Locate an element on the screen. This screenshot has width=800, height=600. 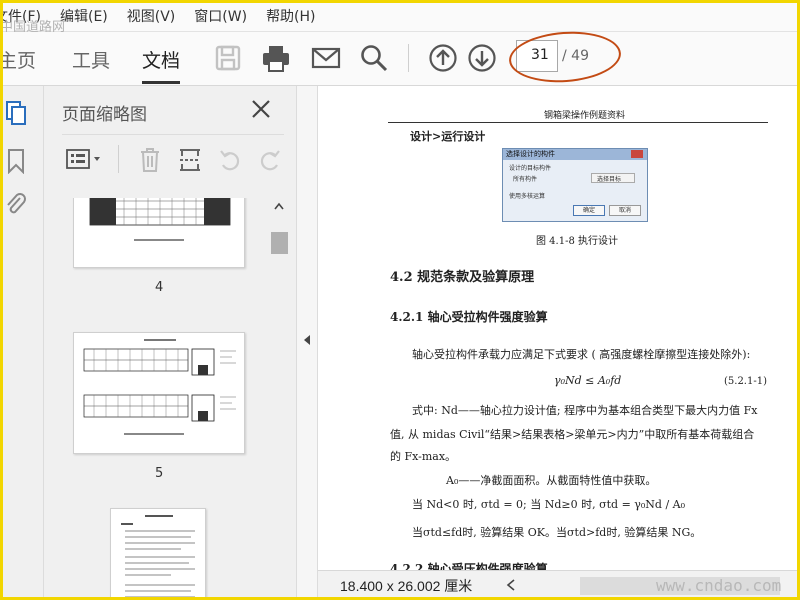
toolbar-separator is located at coordinates (408, 58).